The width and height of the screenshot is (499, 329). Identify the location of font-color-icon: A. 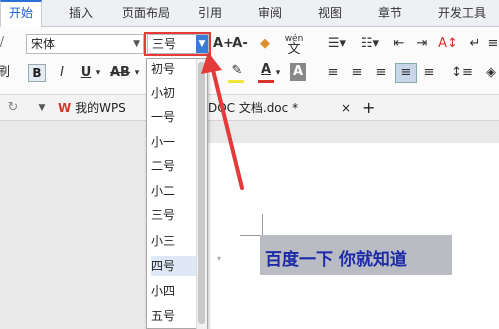
(266, 70).